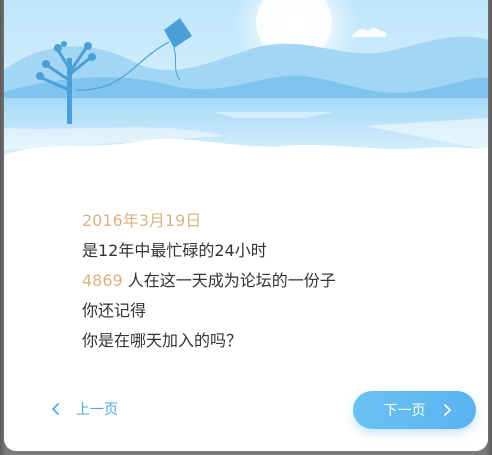  I want to click on members-line-text: 人在这一天成为论坛的一份子, so click(229, 280).